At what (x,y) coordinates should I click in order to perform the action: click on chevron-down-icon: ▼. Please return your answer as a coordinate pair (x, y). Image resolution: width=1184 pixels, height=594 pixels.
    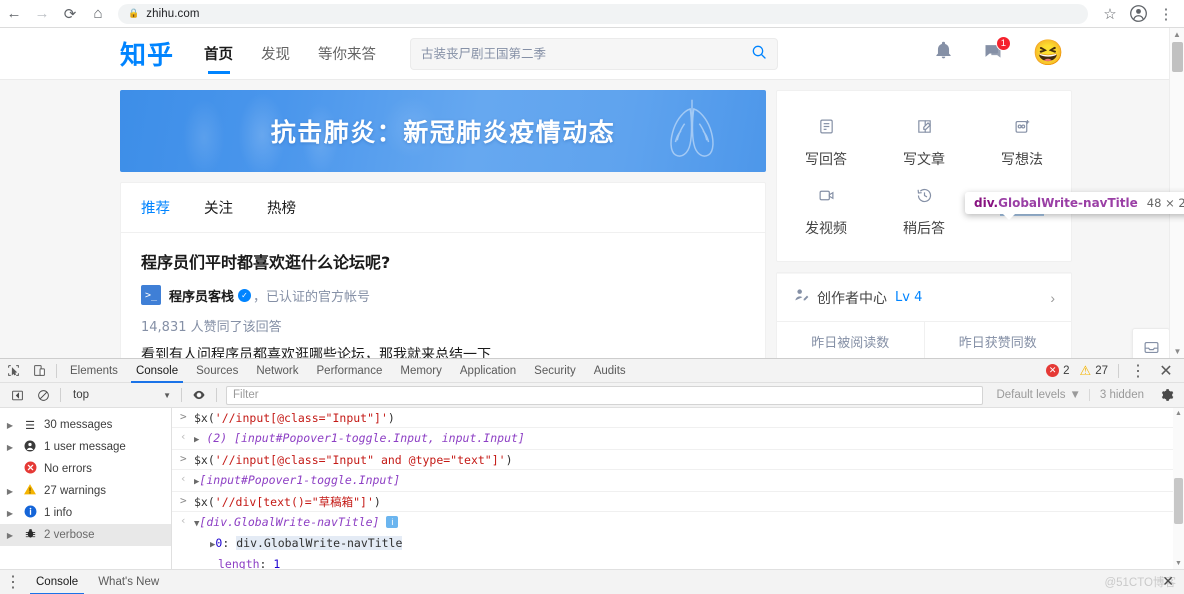
    Looking at the image, I should click on (167, 395).